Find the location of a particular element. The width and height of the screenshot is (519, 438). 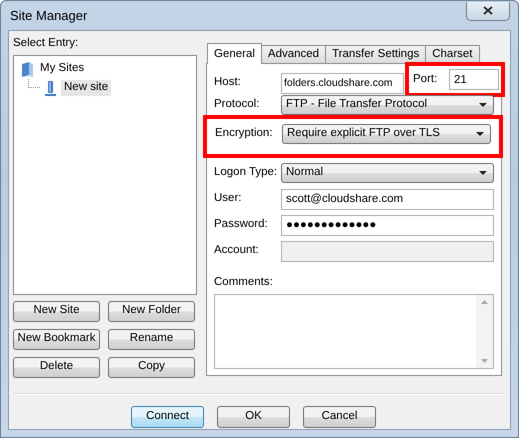

window-title: Site Manager is located at coordinates (49, 16).